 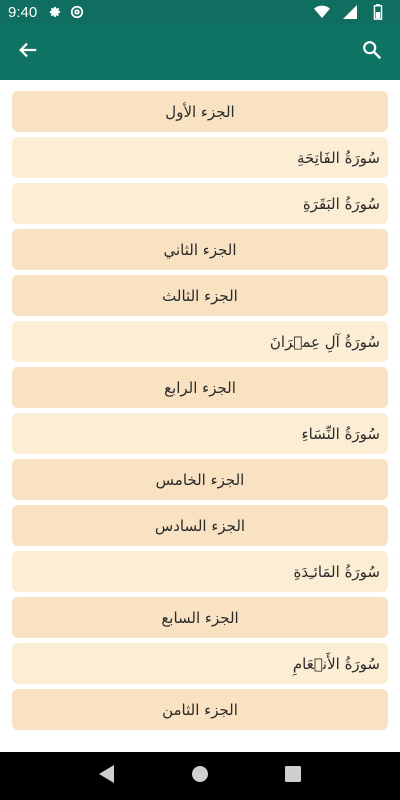 What do you see at coordinates (350, 12) in the screenshot?
I see `signal-icon` at bounding box center [350, 12].